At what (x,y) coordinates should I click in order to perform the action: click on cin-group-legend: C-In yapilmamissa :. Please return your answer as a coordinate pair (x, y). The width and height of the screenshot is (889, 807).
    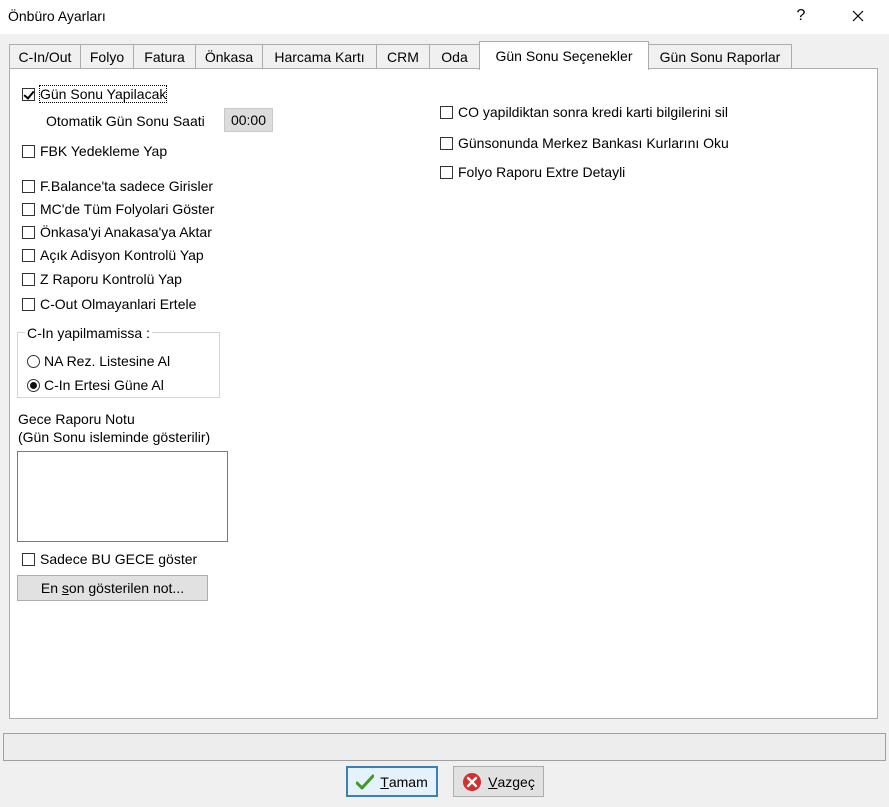
    Looking at the image, I should click on (88, 333).